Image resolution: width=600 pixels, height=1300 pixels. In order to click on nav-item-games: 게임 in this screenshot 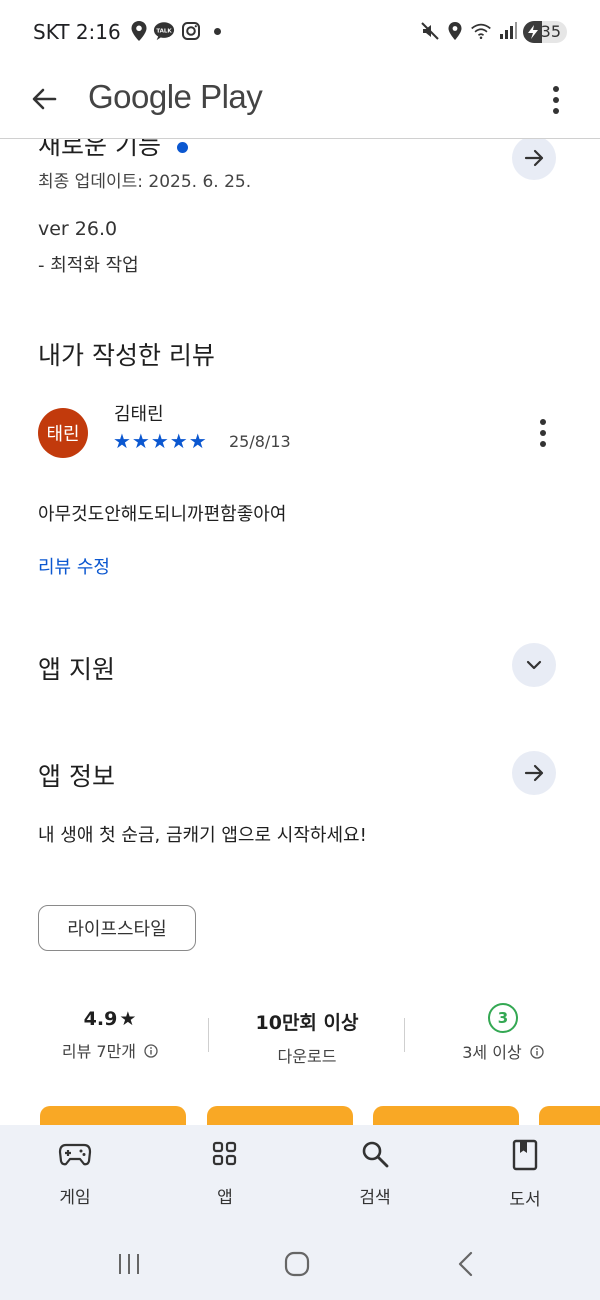, I will do `click(75, 1173)`.